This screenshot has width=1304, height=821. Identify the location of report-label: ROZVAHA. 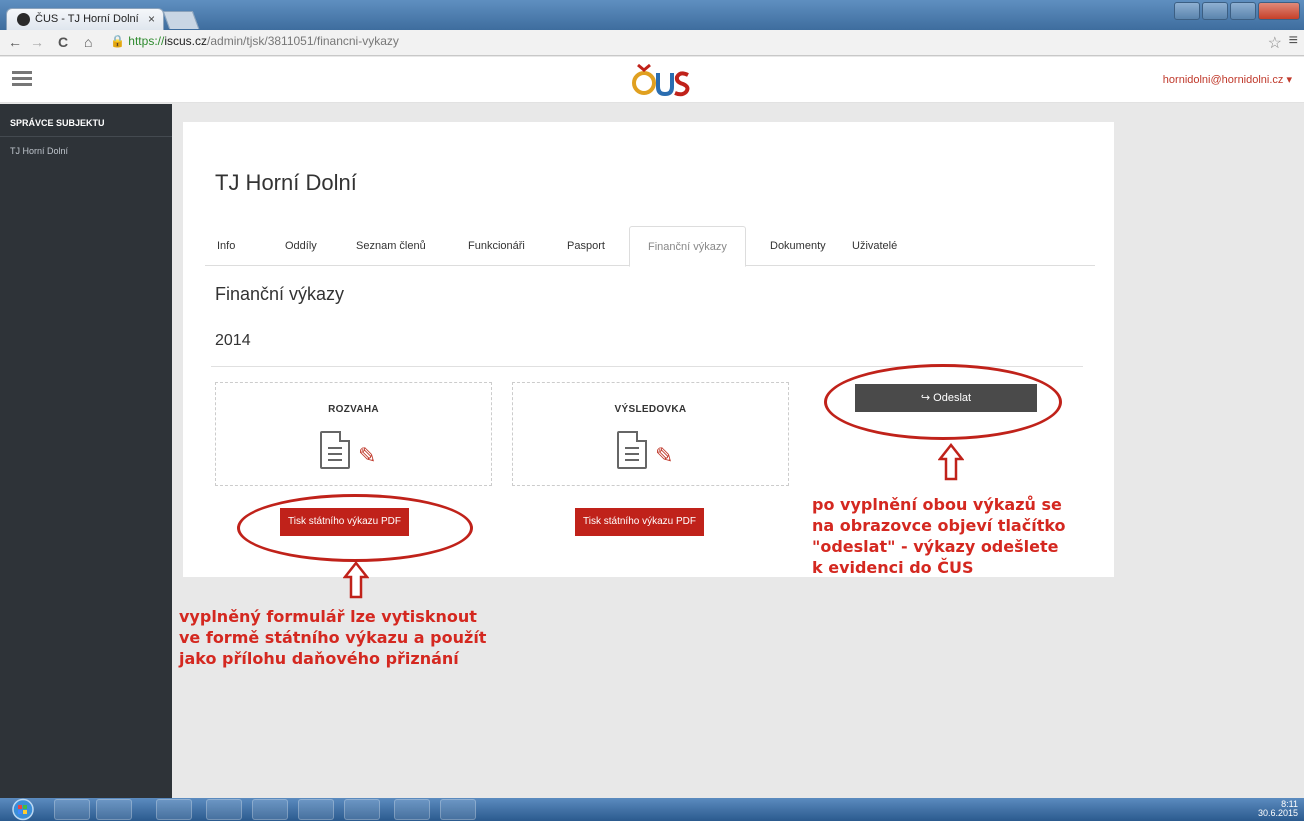
(353, 409).